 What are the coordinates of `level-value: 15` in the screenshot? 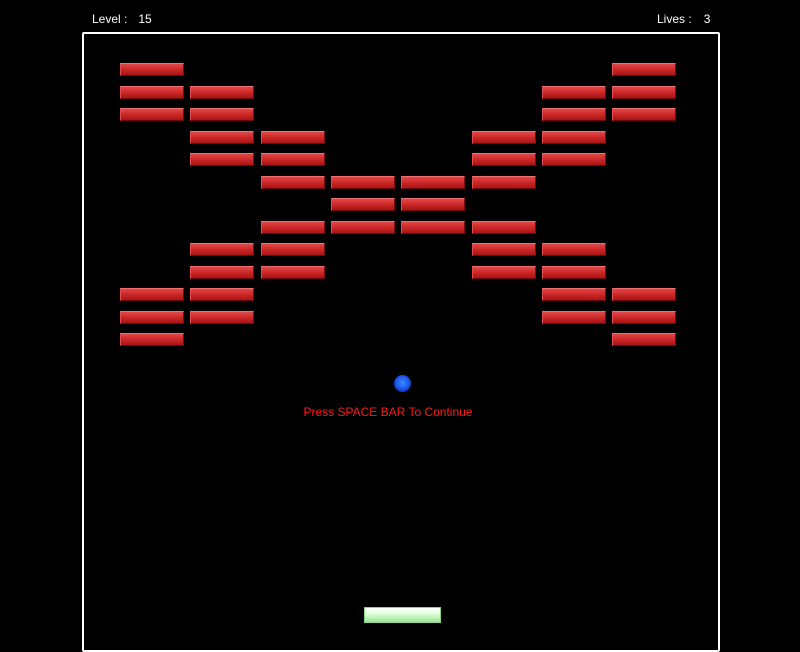 It's located at (145, 19).